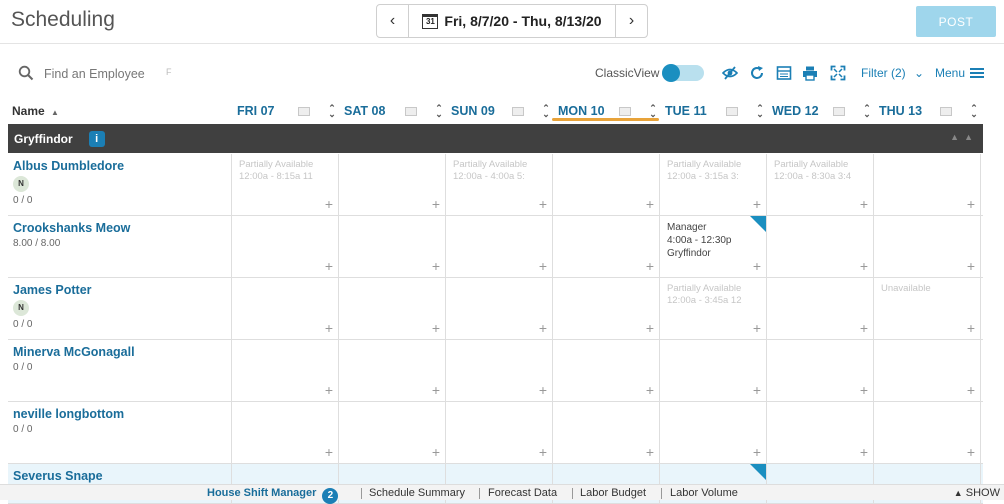 The width and height of the screenshot is (1004, 504). What do you see at coordinates (499, 184) in the screenshot?
I see `shift-cell: Partially Available 12:00a - 4:00a 5: +` at bounding box center [499, 184].